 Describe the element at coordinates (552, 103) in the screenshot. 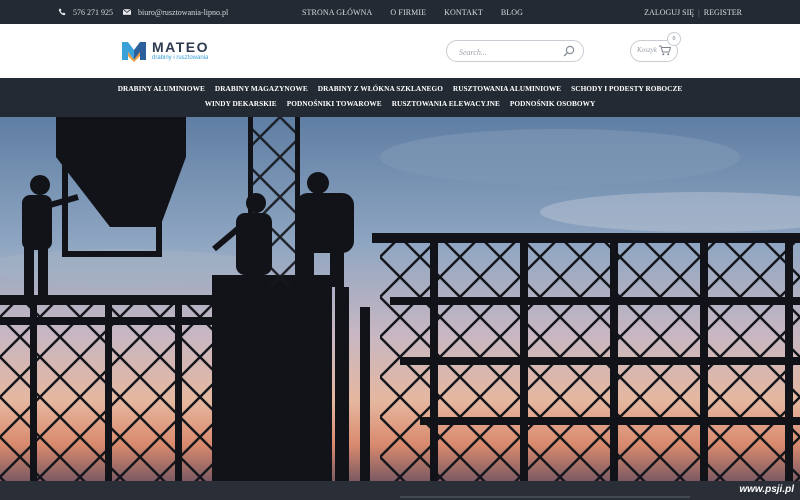

I see `nav-personnel-lift: PODNOŚNIK OSOBOWY` at that location.